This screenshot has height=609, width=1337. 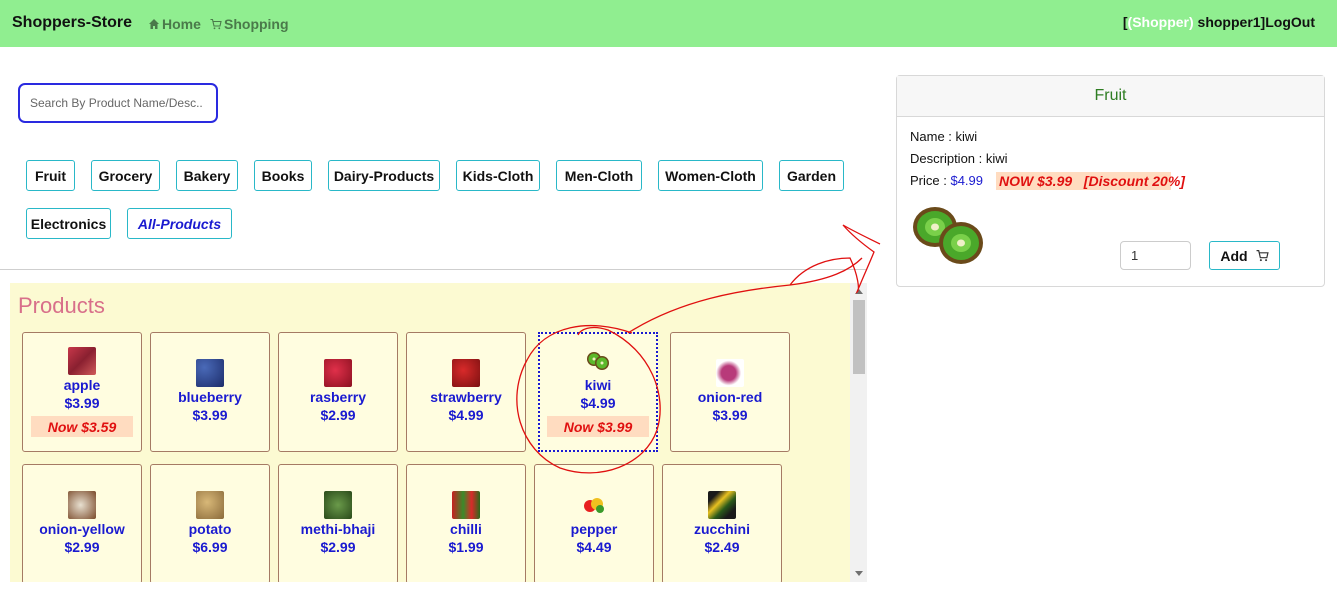 What do you see at coordinates (1290, 22) in the screenshot?
I see `logout-link: LogOut` at bounding box center [1290, 22].